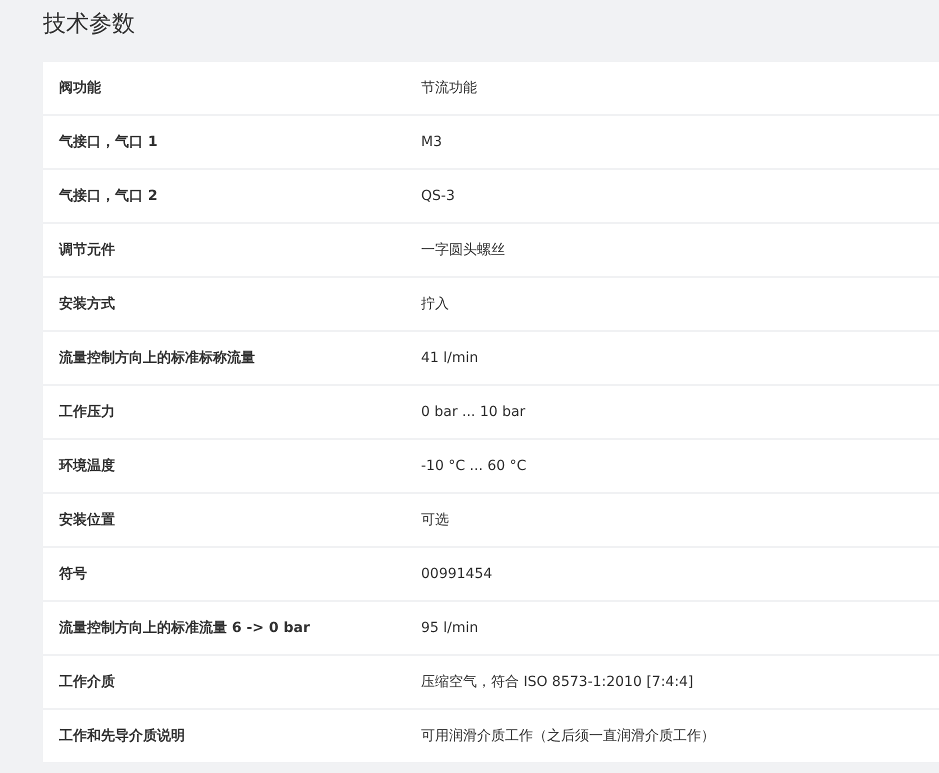 This screenshot has width=939, height=773. What do you see at coordinates (438, 196) in the screenshot?
I see `row-value: QS-3` at bounding box center [438, 196].